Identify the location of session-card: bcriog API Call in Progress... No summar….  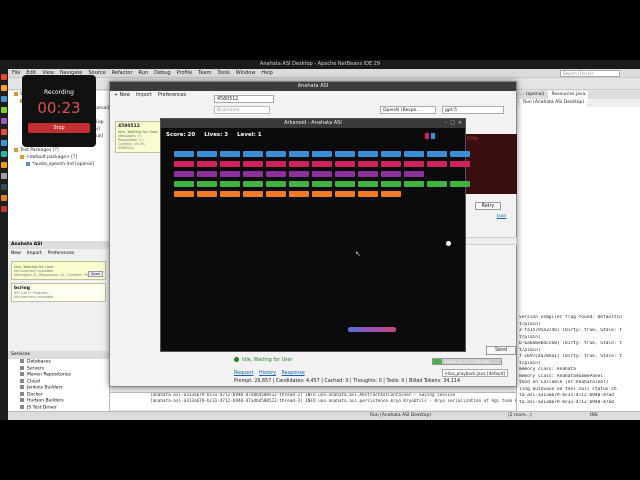
(58, 292).